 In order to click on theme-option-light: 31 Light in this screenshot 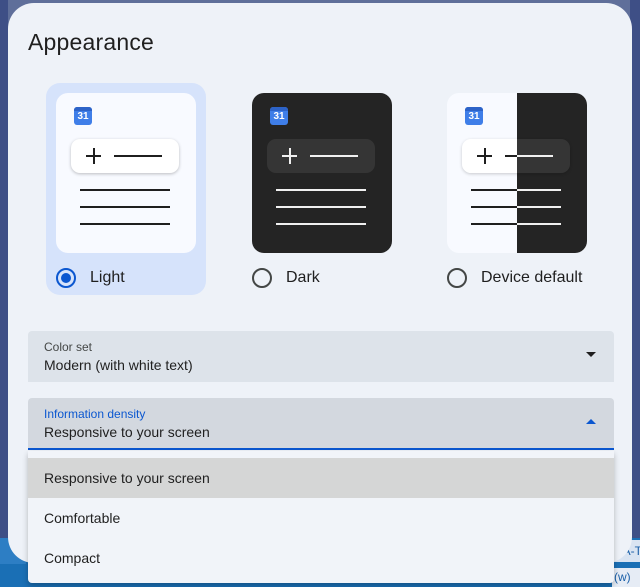, I will do `click(126, 189)`.